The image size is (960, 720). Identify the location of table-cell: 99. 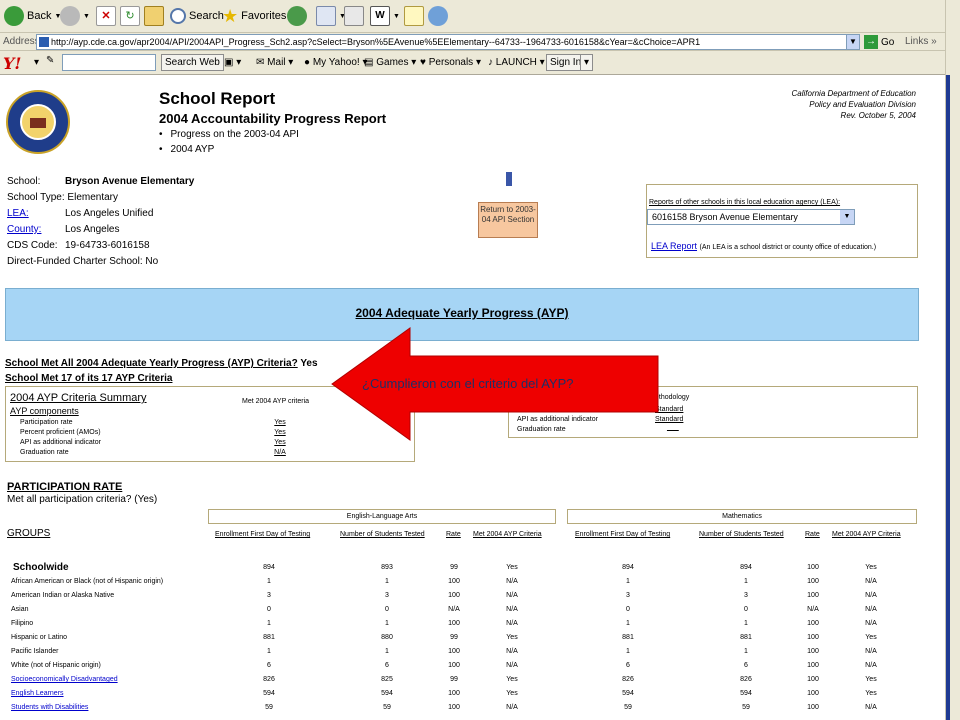
(454, 637).